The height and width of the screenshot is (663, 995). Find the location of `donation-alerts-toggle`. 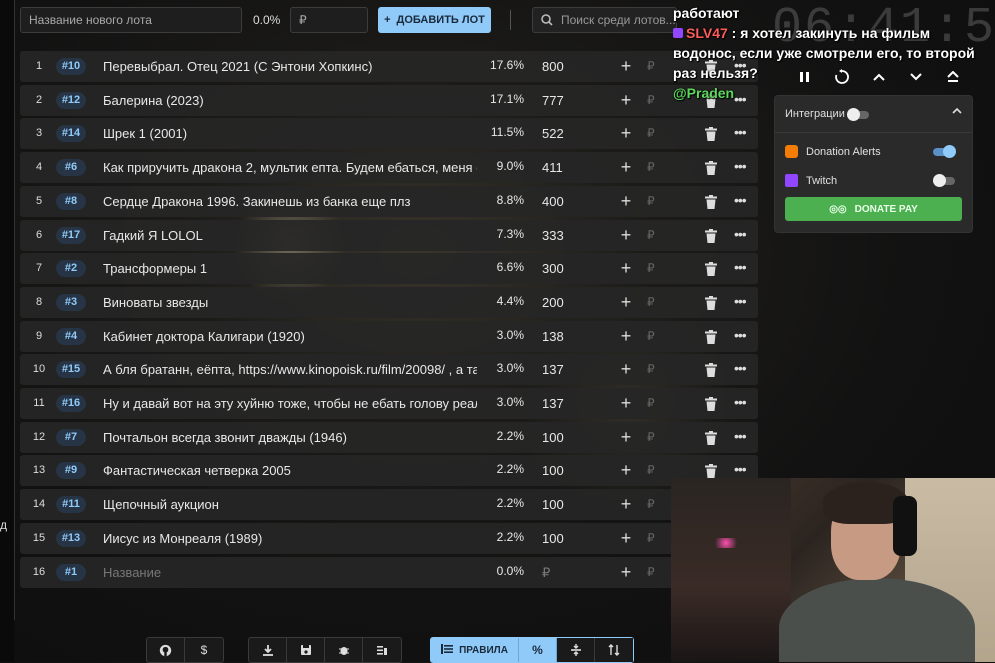

donation-alerts-toggle is located at coordinates (944, 151).